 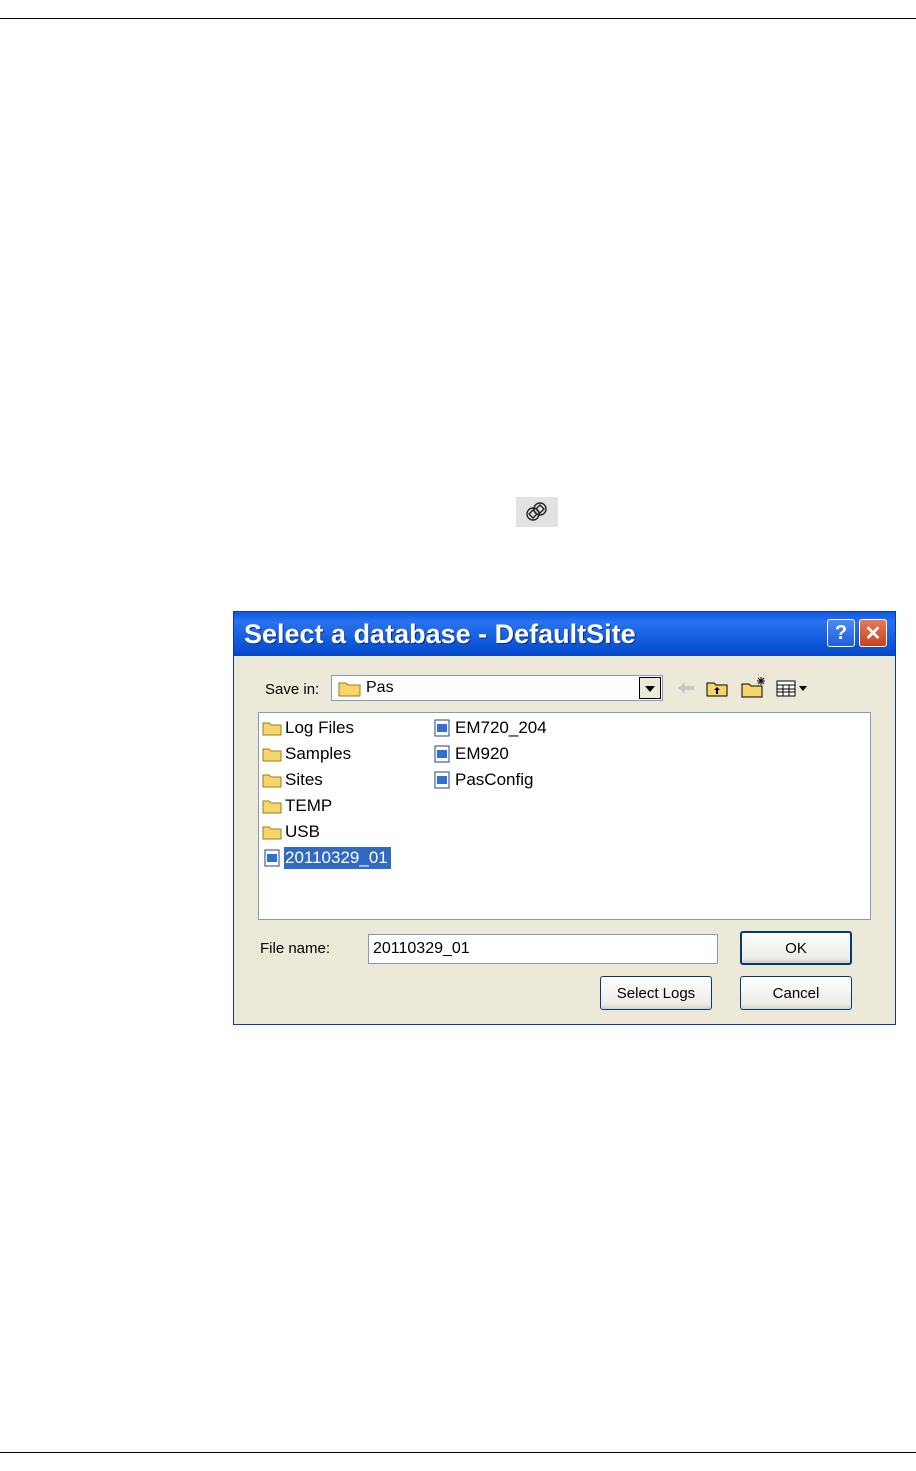 What do you see at coordinates (793, 690) in the screenshot?
I see `view-menu-icon` at bounding box center [793, 690].